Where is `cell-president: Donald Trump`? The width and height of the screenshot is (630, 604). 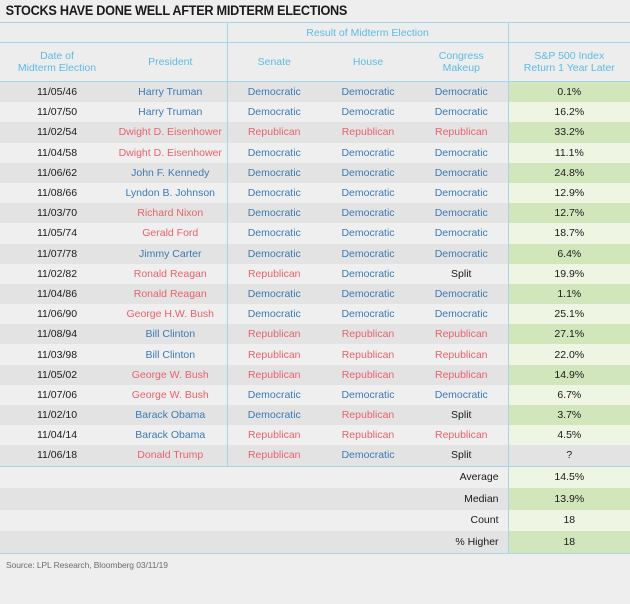
cell-president: Donald Trump is located at coordinates (170, 456).